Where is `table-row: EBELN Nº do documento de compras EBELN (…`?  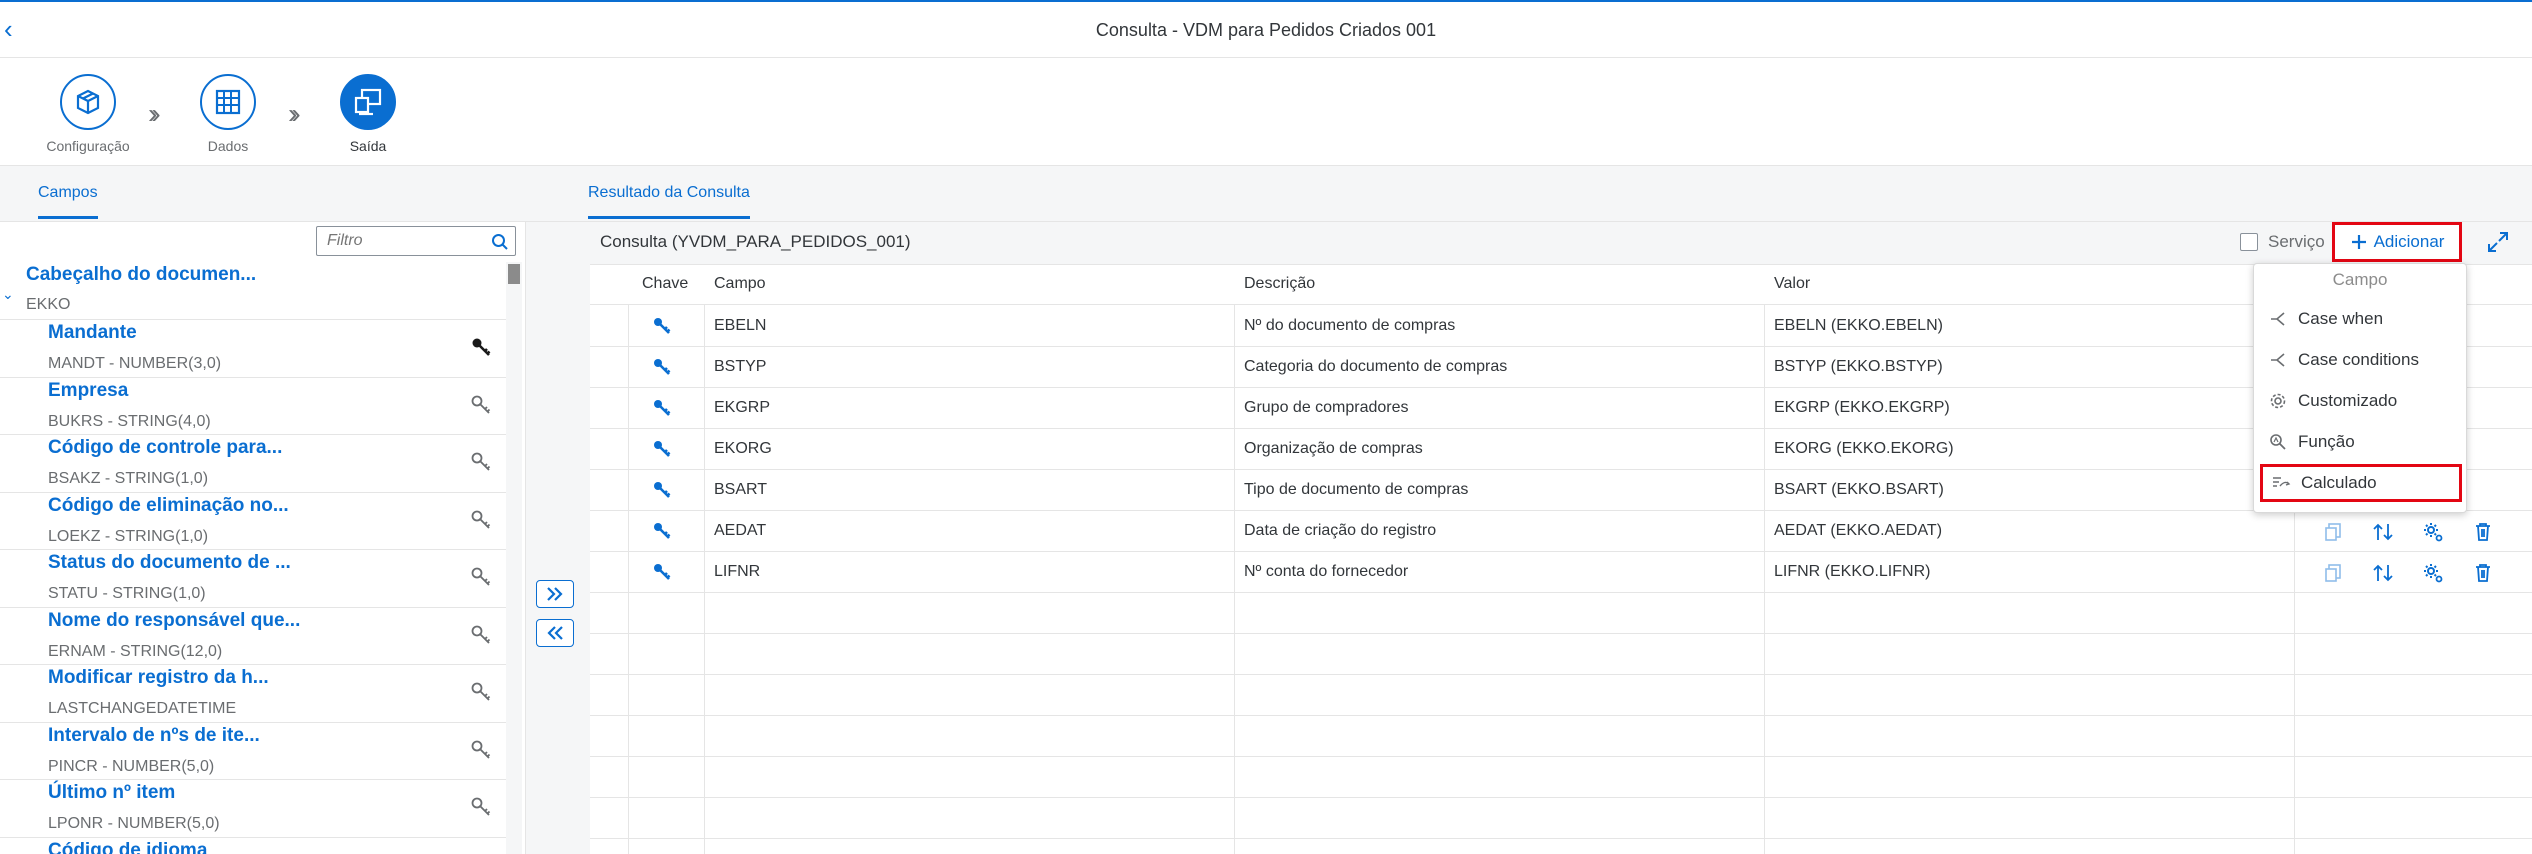 table-row: EBELN Nº do documento de compras EBELN (… is located at coordinates (1561, 326).